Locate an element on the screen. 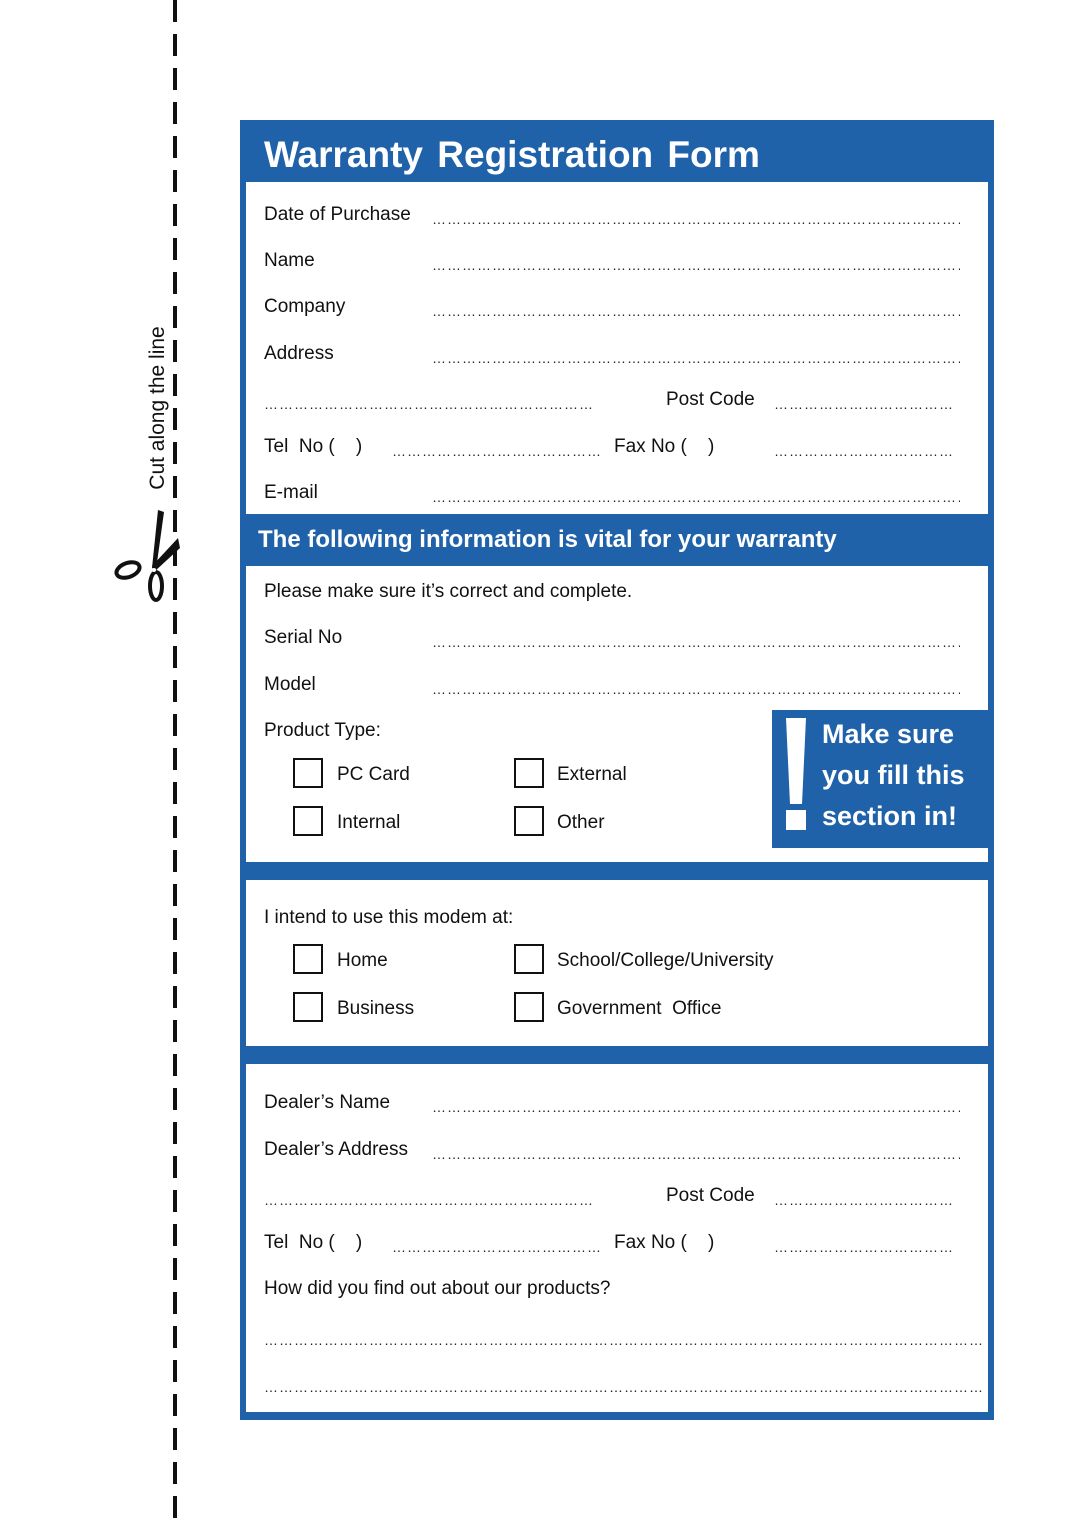 The image size is (1080, 1529). name-row: Name is located at coordinates (617, 261).